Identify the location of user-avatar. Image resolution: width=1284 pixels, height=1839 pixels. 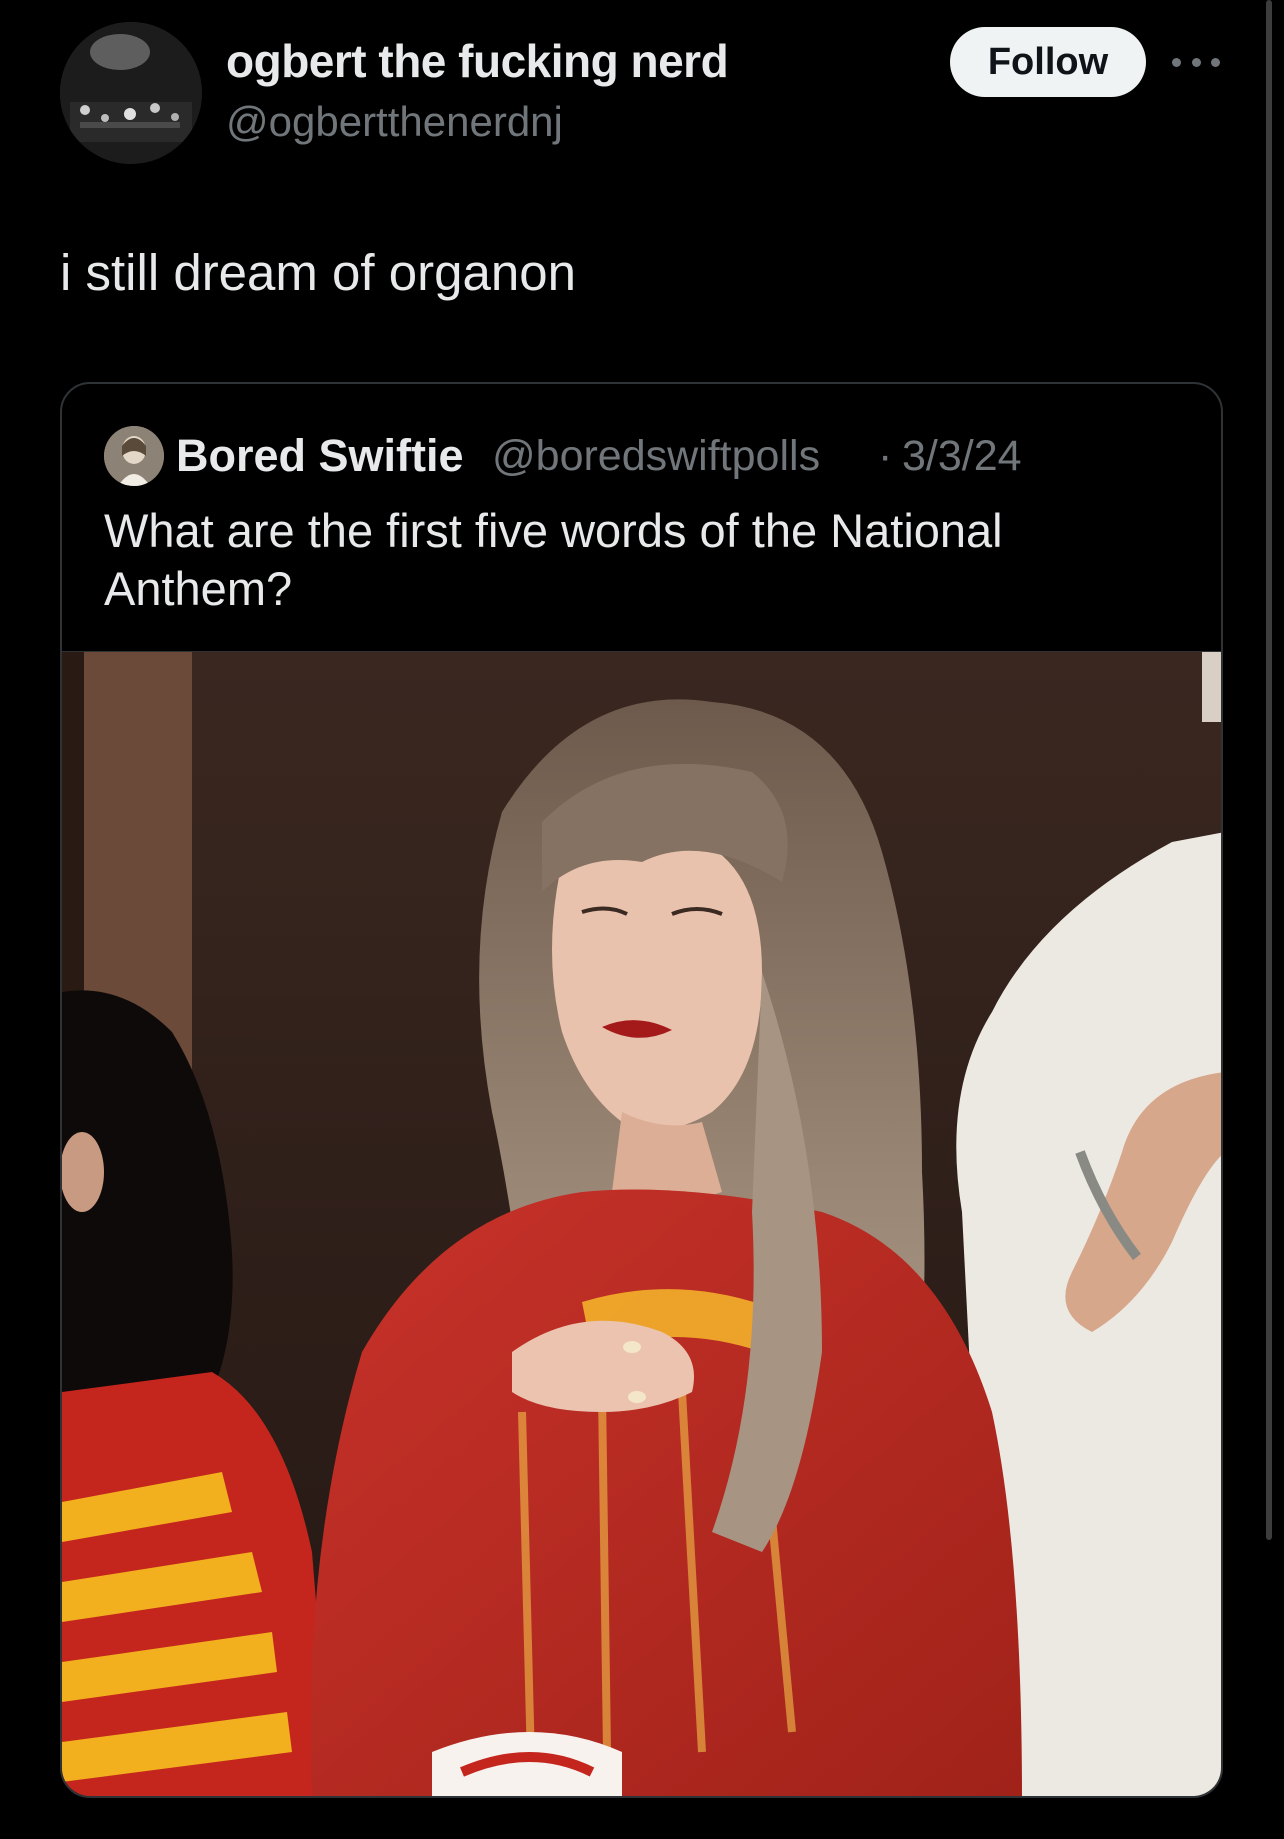
(131, 93).